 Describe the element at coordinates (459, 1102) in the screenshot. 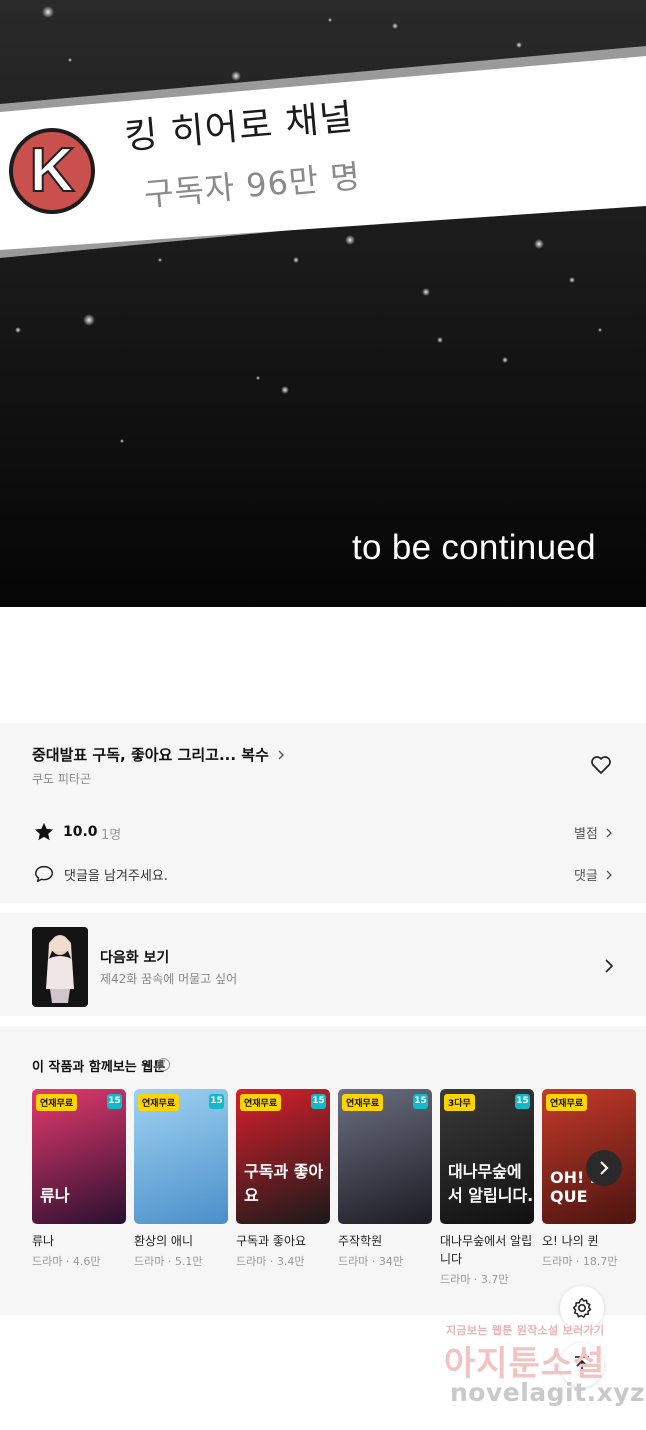

I see `free-badge: 3다무` at that location.